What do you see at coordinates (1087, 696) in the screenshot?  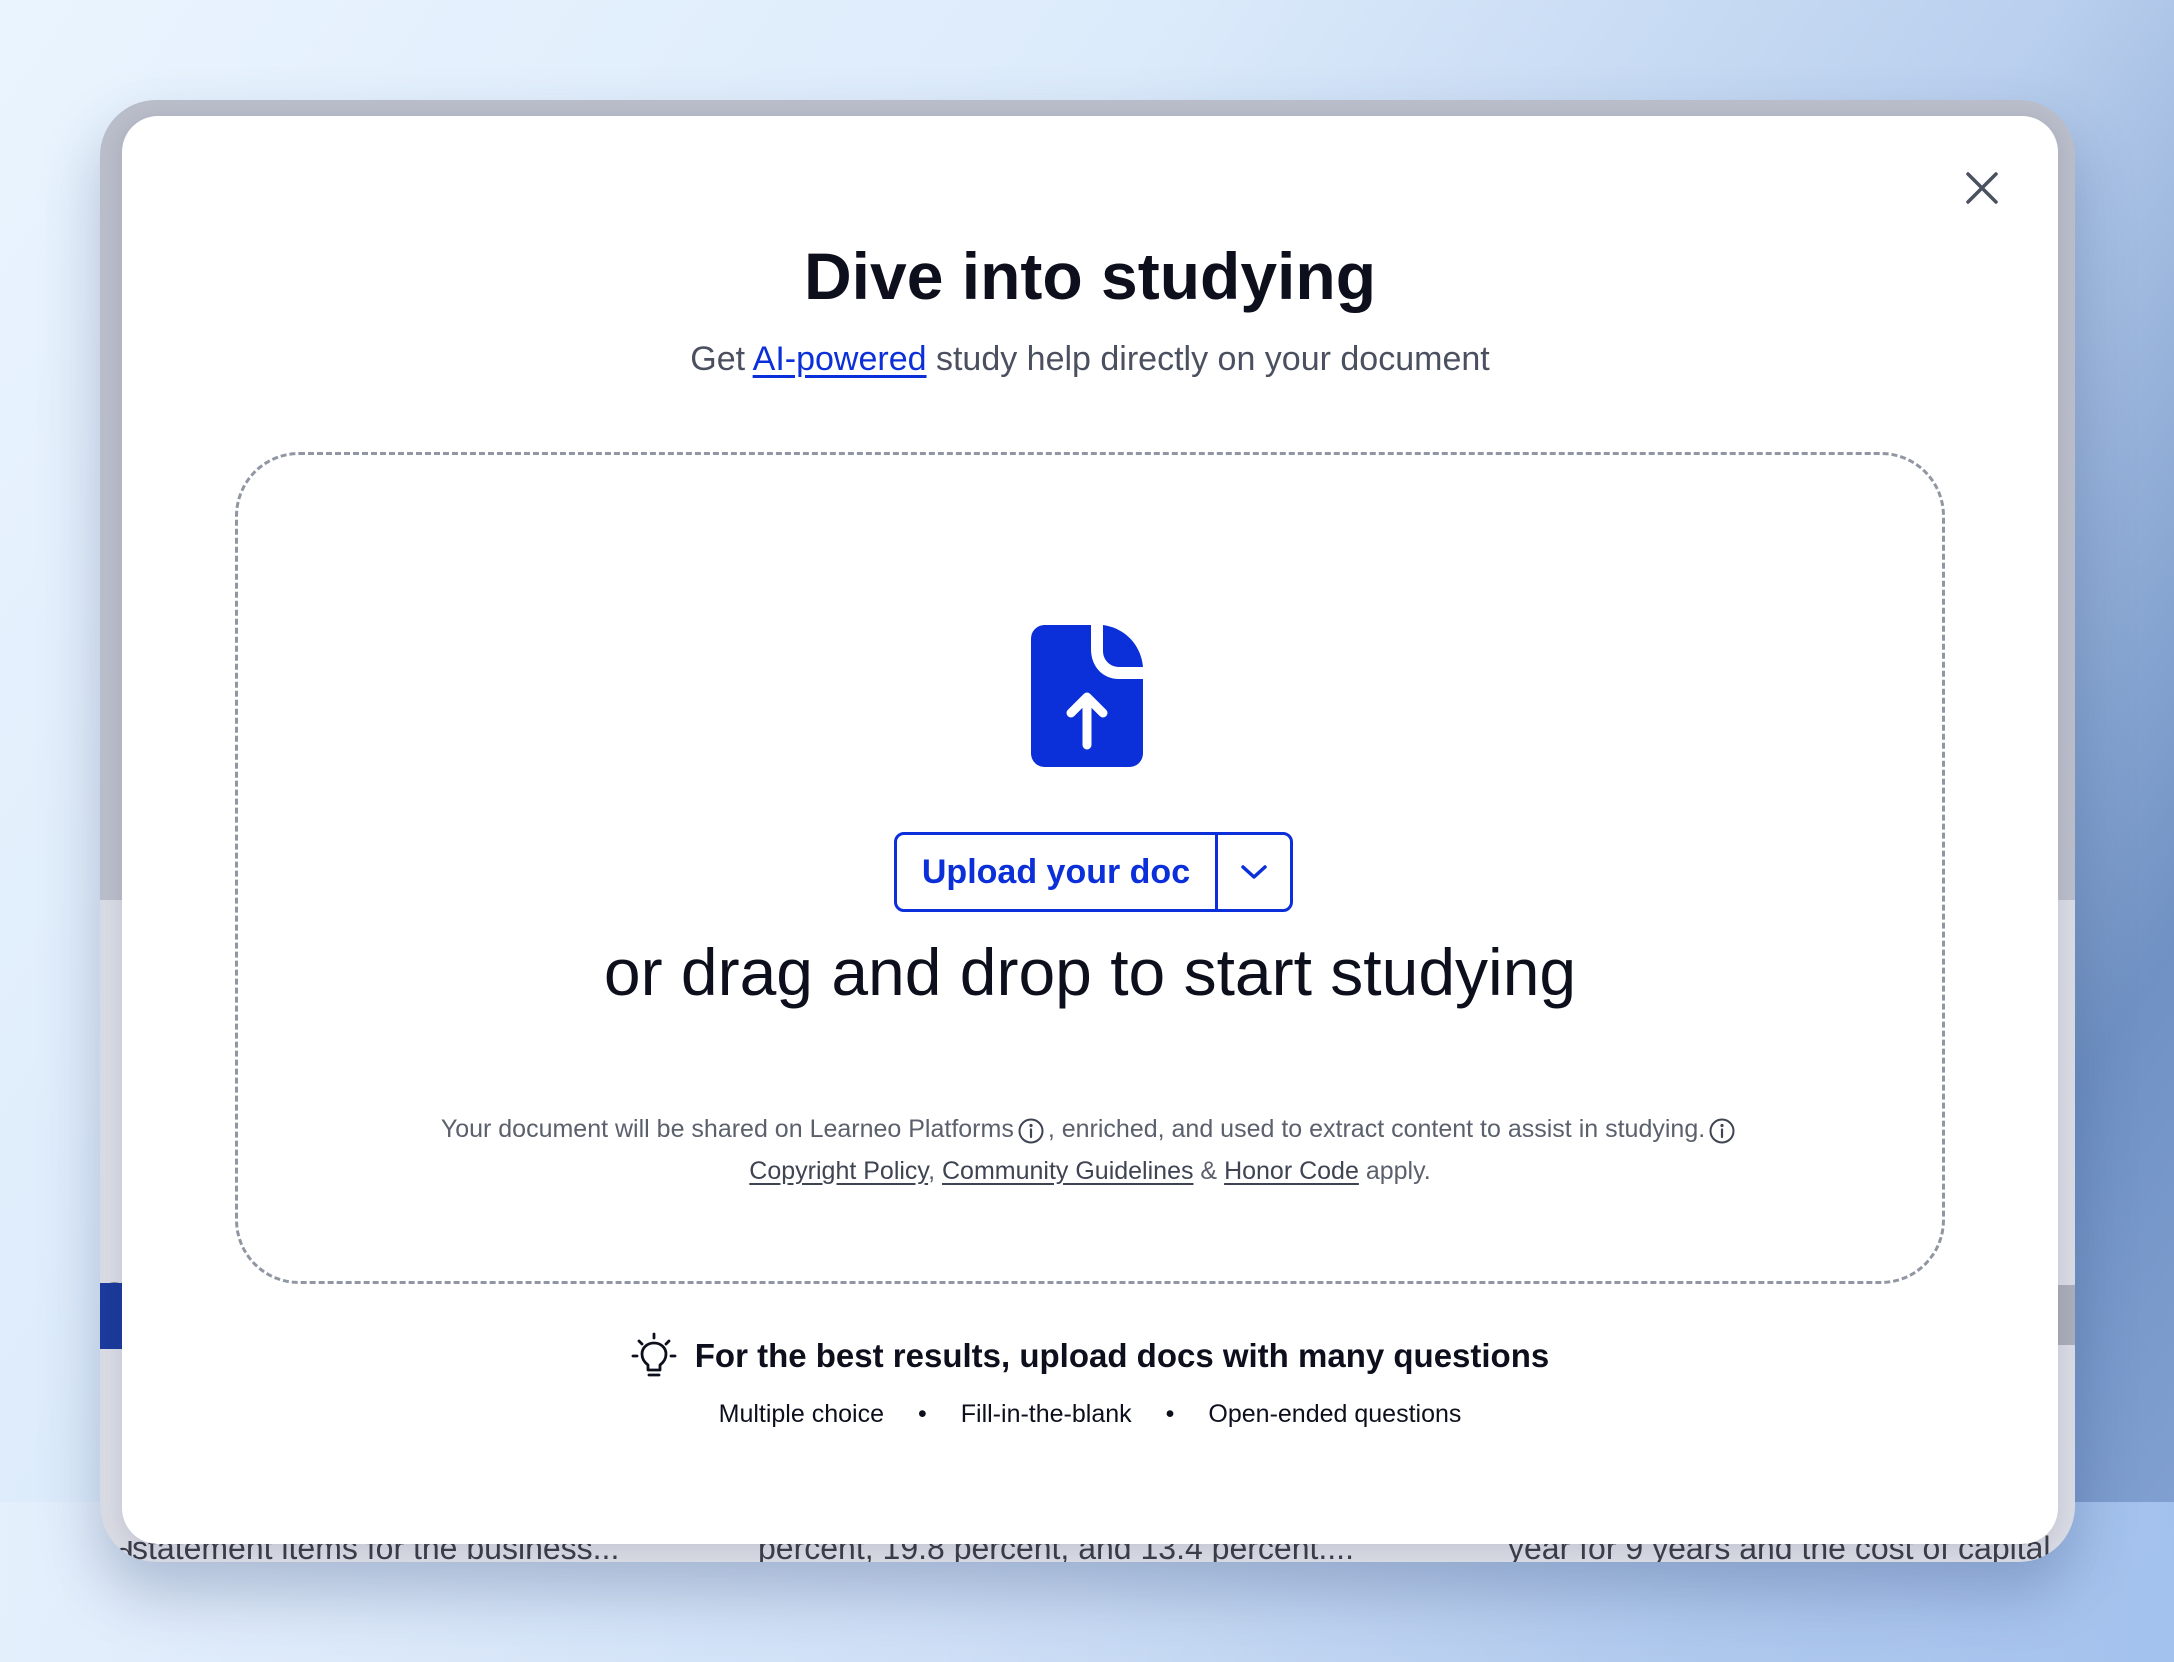 I see `document-upload-icon` at bounding box center [1087, 696].